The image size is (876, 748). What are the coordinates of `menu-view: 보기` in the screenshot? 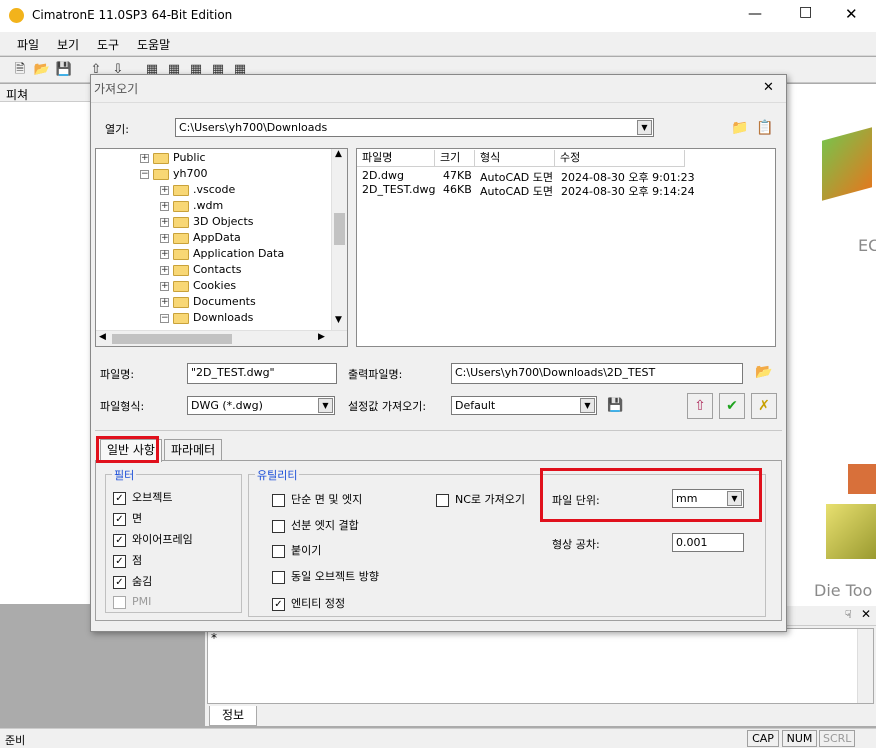 It's located at (68, 44).